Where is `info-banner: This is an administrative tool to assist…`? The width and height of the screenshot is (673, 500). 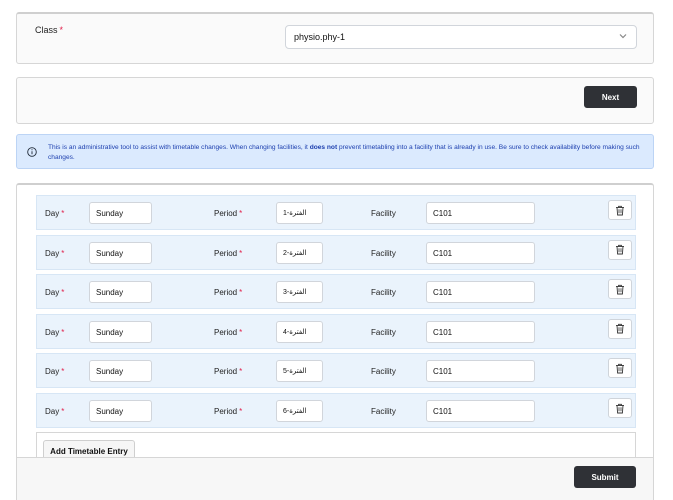
info-banner: This is an administrative tool to assist… is located at coordinates (335, 151).